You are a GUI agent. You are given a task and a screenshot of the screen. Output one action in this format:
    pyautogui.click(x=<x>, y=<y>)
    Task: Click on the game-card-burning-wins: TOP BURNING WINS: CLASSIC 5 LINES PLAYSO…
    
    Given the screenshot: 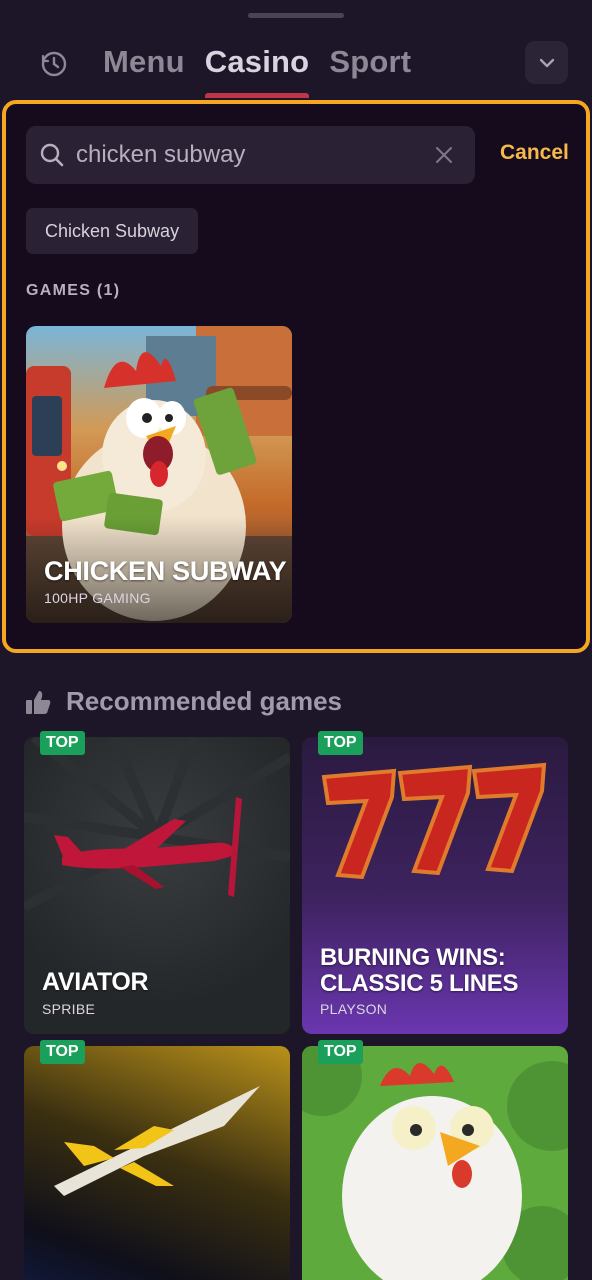 What is the action you would take?
    pyautogui.click(x=435, y=882)
    